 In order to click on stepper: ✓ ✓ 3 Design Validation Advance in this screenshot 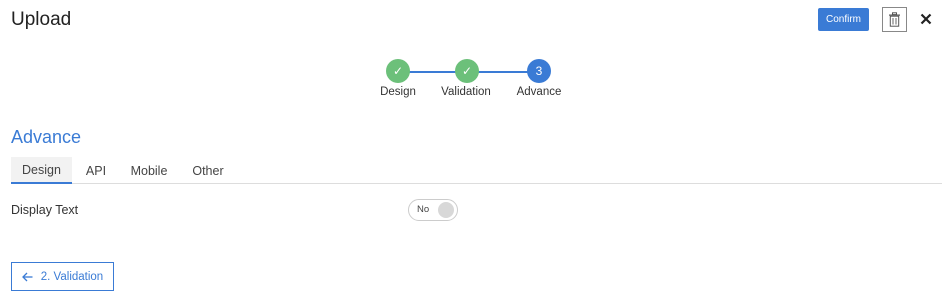, I will do `click(480, 81)`.